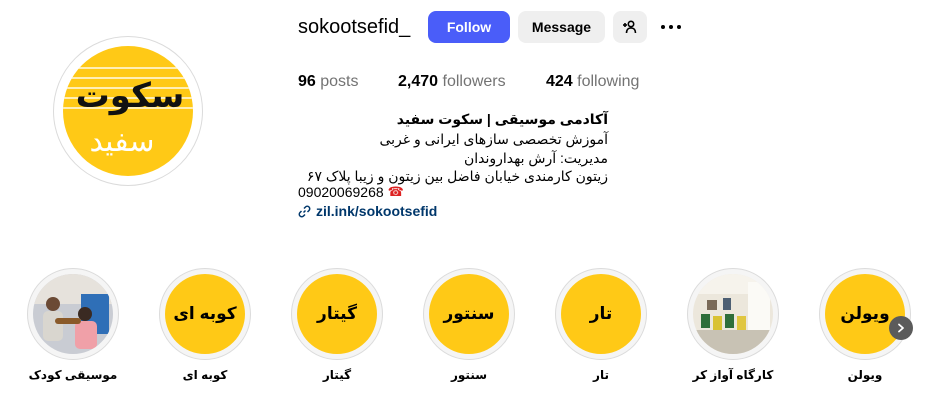  Describe the element at coordinates (601, 313) in the screenshot. I see `highlight-cover-text: تار` at that location.